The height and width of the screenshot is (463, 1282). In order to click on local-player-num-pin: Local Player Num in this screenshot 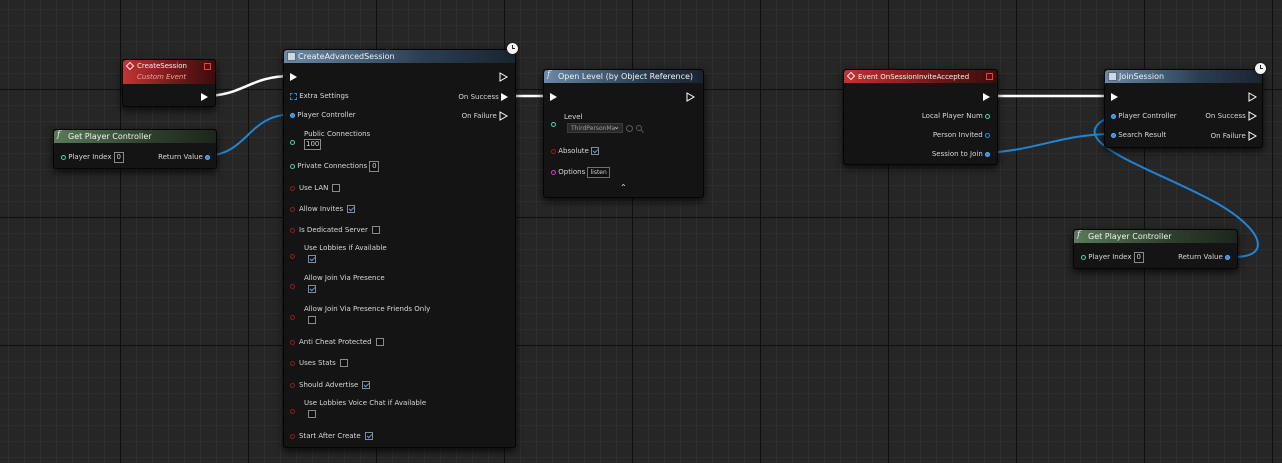, I will do `click(956, 116)`.